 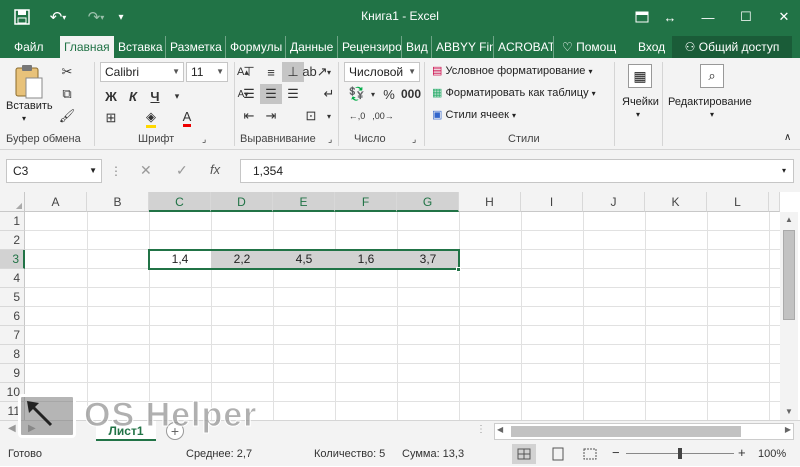 What do you see at coordinates (12, 278) in the screenshot?
I see `row-header: 4` at bounding box center [12, 278].